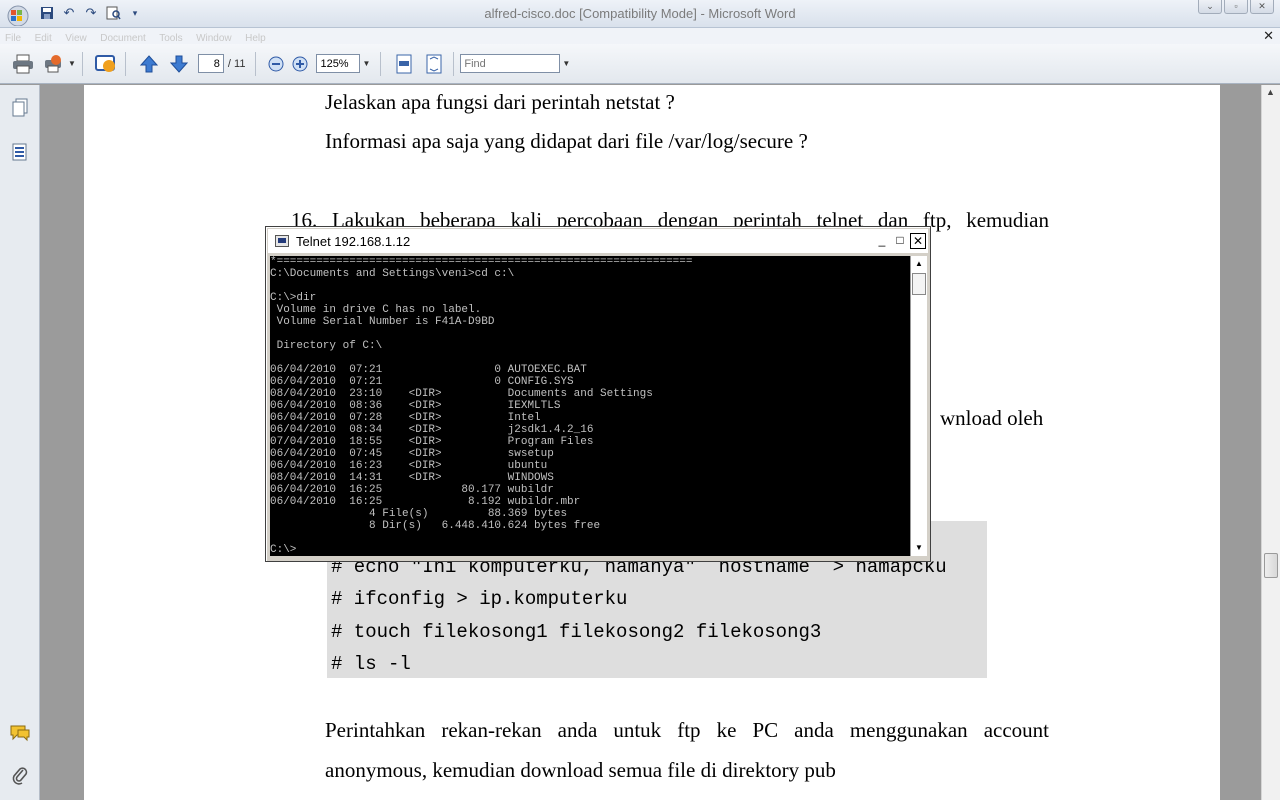 This screenshot has height=800, width=1280. Describe the element at coordinates (283, 550) in the screenshot. I see `console-prompt: C:\>` at that location.